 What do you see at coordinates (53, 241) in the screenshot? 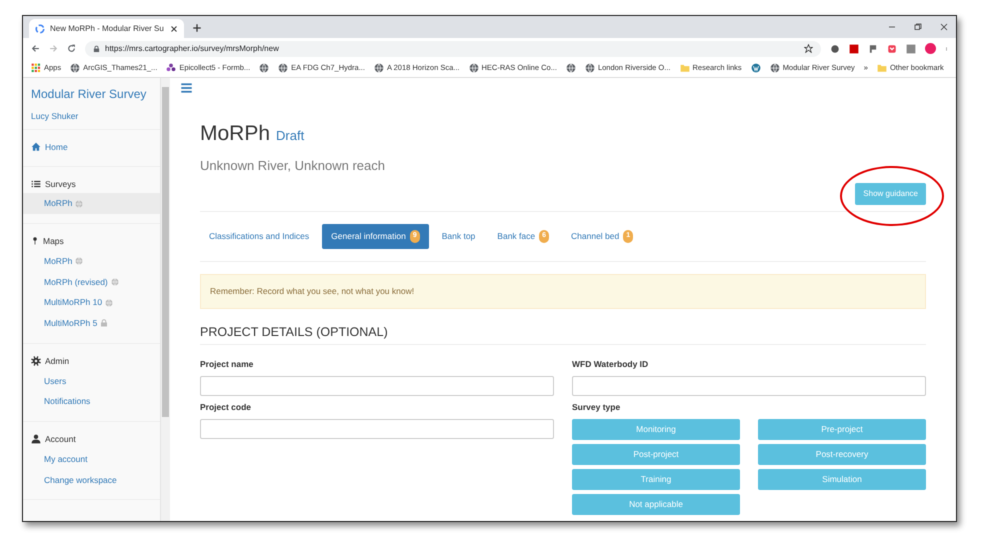
I see `section-heading: Maps` at bounding box center [53, 241].